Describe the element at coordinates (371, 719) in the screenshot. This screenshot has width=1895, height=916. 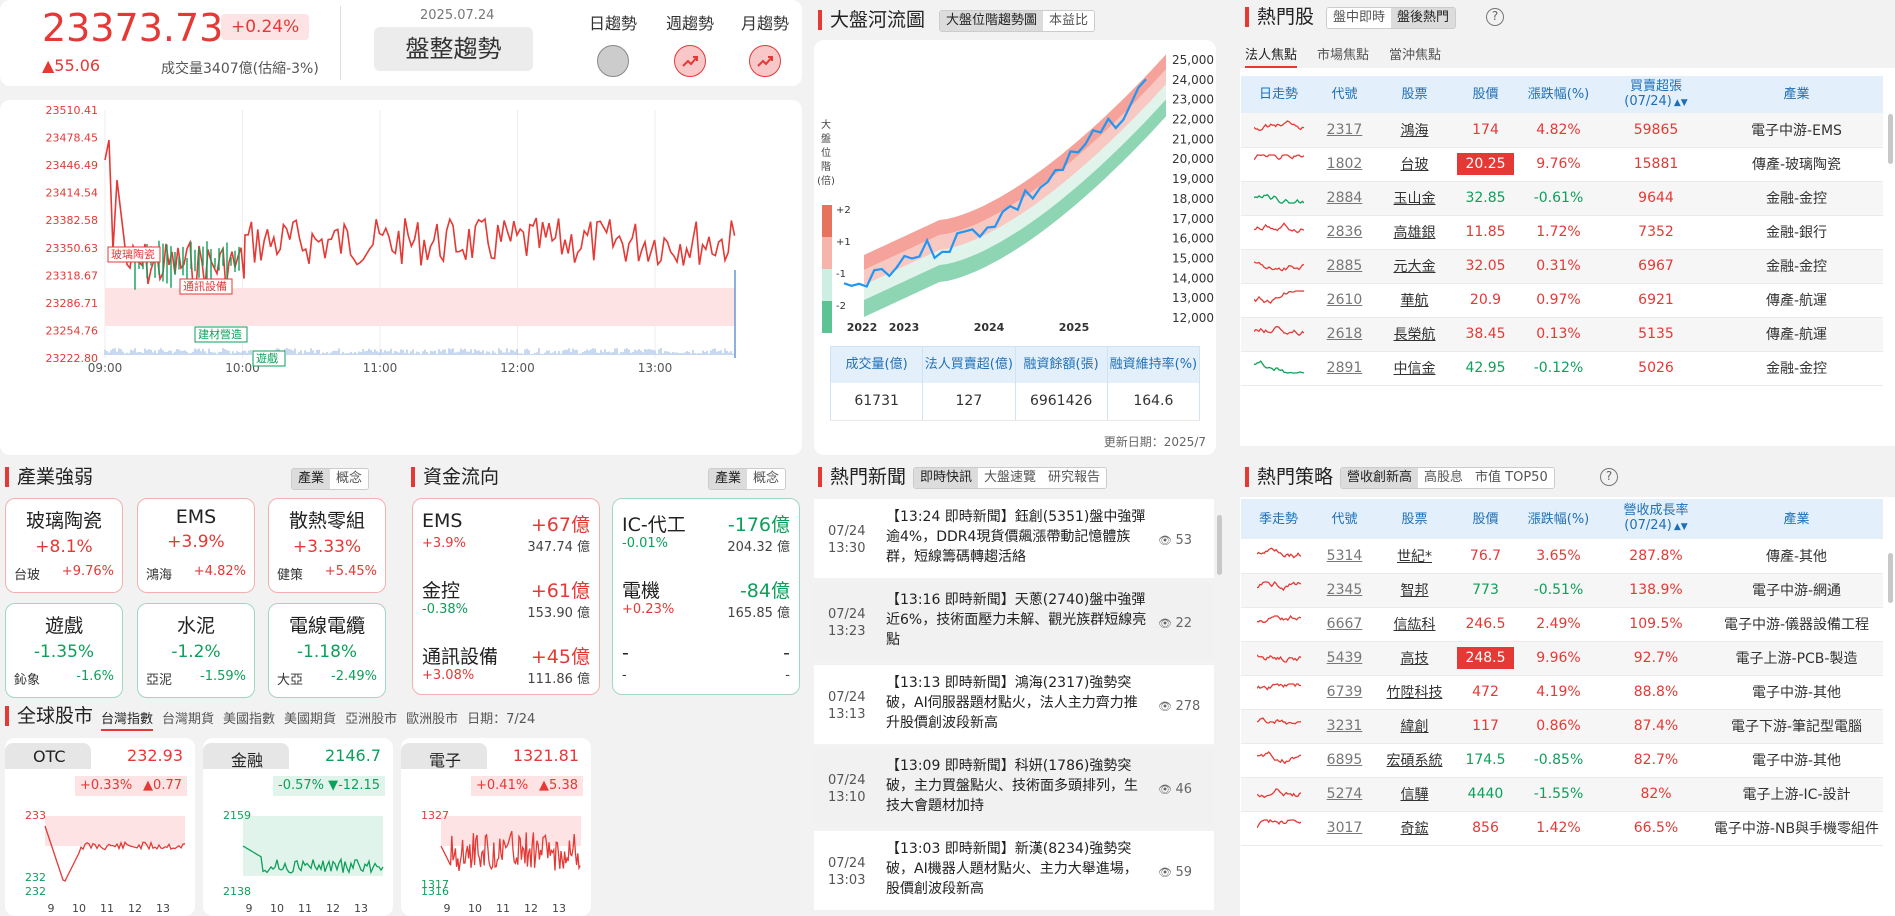
I see `tab-asia: 亞洲股市` at that location.